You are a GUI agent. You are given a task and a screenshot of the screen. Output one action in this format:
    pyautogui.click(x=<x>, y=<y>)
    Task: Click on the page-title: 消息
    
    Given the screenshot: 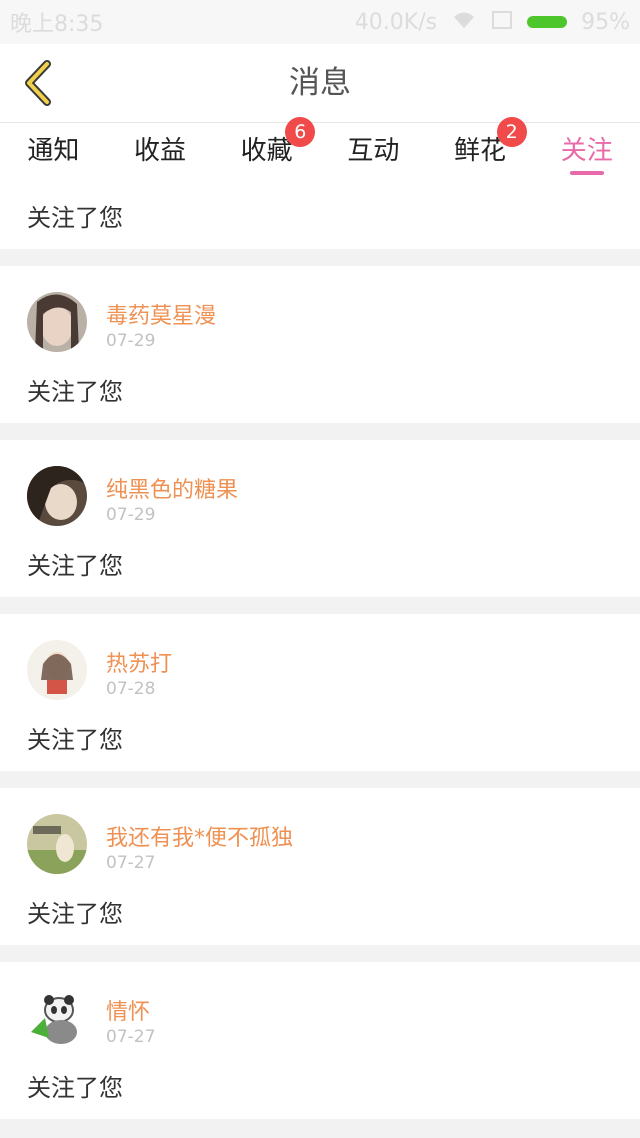 What is the action you would take?
    pyautogui.click(x=320, y=83)
    